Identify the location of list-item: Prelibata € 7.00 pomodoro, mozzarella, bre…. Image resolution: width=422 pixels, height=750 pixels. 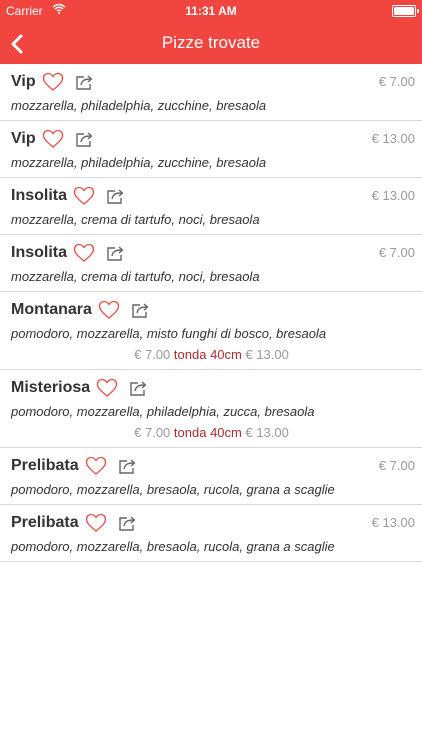
(211, 476).